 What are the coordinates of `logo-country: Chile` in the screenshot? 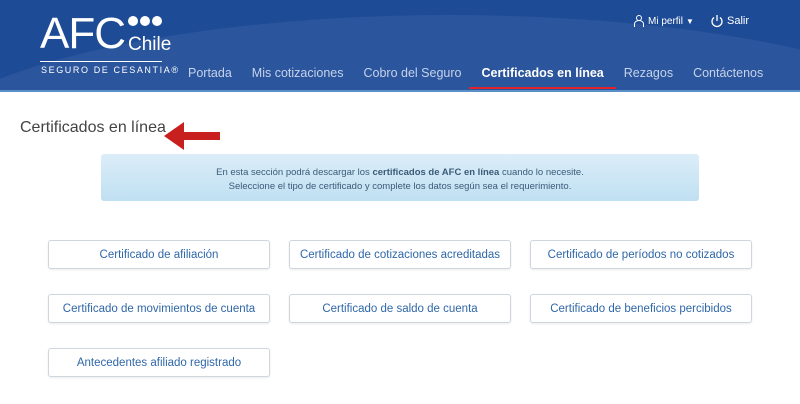 It's located at (150, 44).